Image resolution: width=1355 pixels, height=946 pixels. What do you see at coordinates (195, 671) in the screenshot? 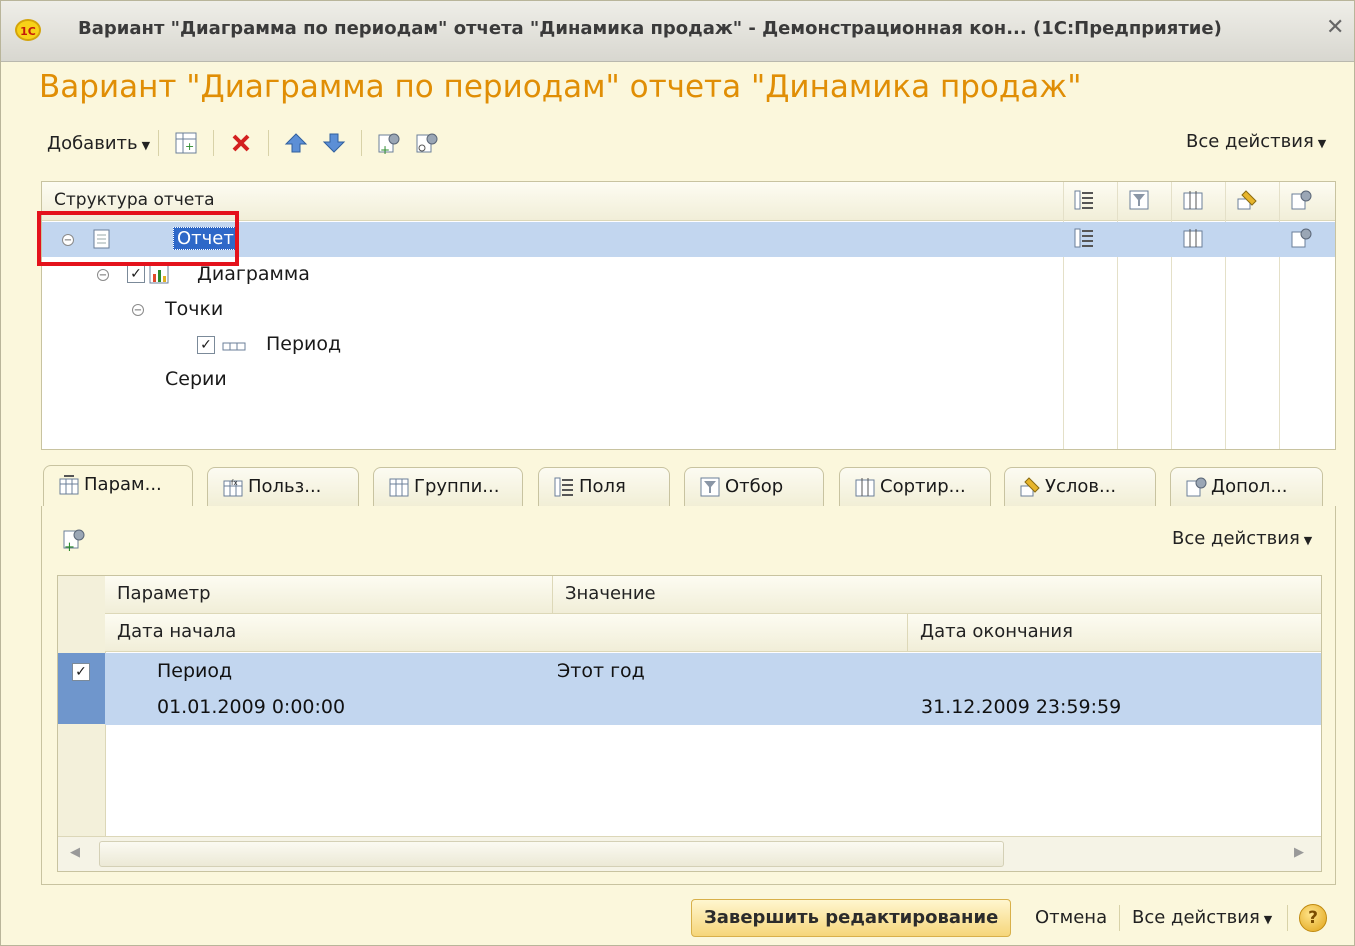
I see `param-name-cell: Период` at bounding box center [195, 671].